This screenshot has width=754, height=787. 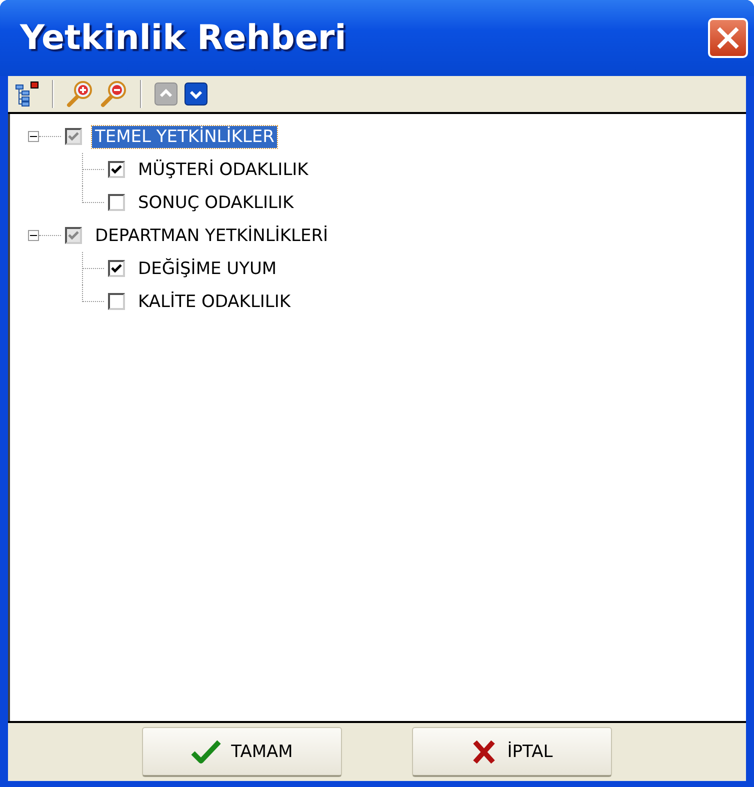 I want to click on tree-item: SONUÇ ODAKLILIK, so click(x=216, y=203).